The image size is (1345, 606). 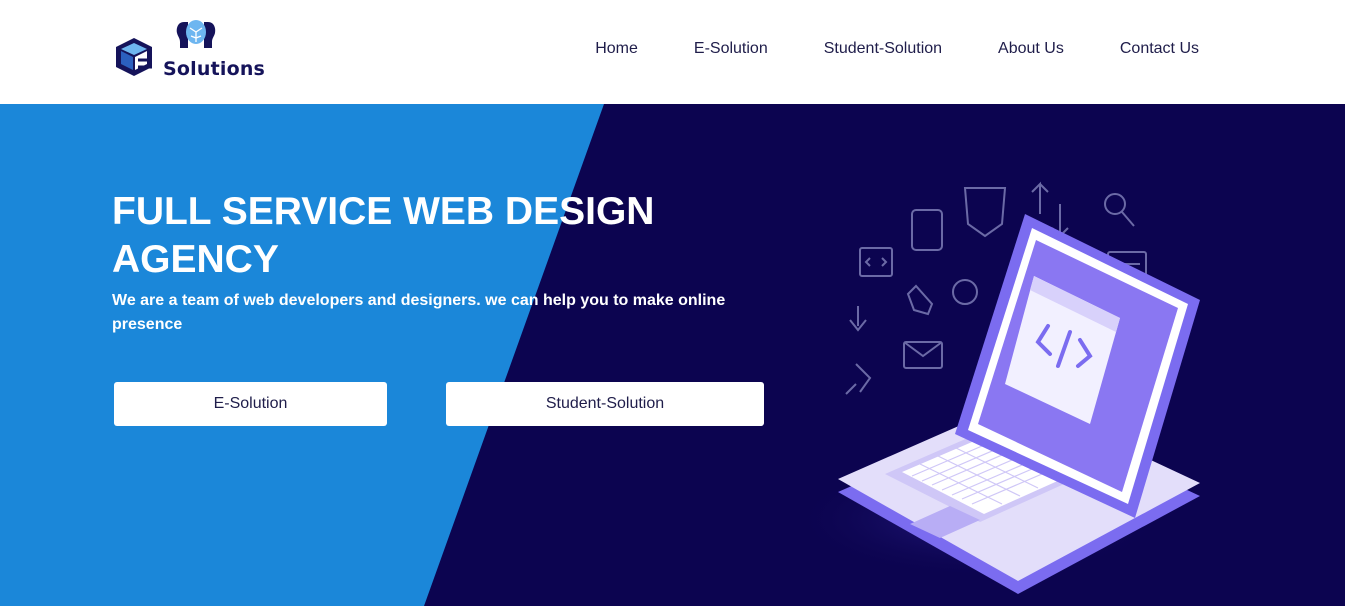 What do you see at coordinates (883, 49) in the screenshot?
I see `nav-item-student-solution: Student-Solution` at bounding box center [883, 49].